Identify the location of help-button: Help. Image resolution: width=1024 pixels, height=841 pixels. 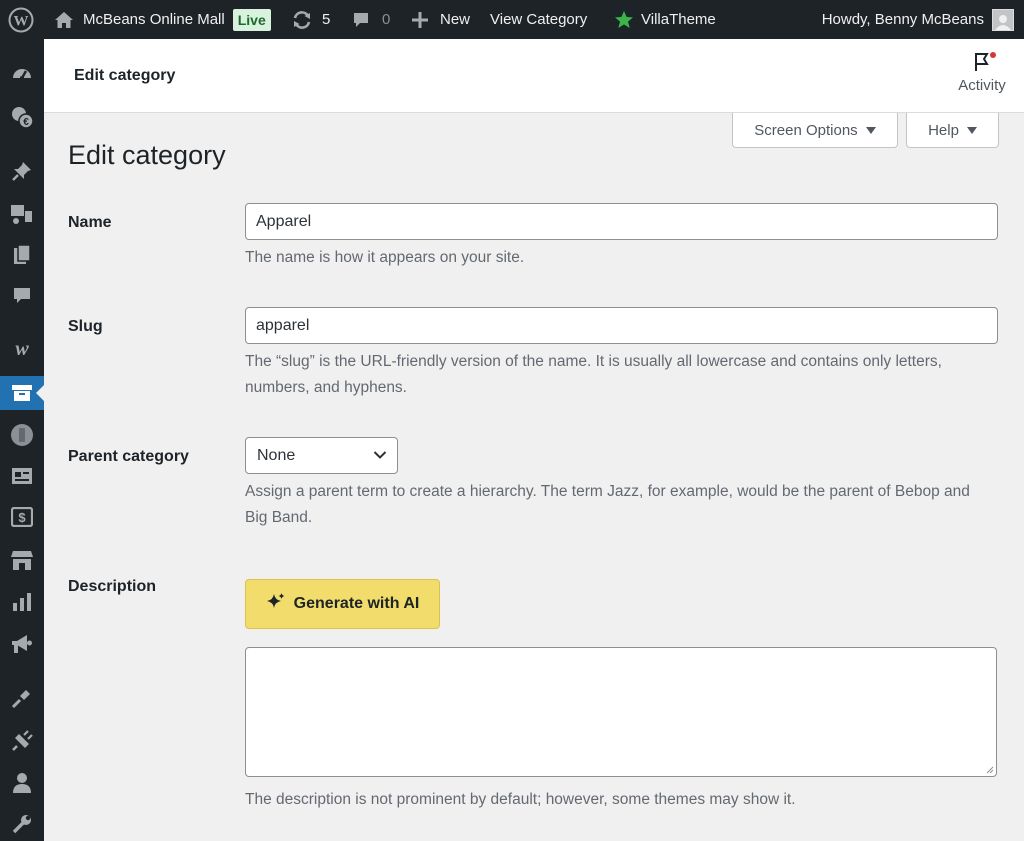
(952, 130).